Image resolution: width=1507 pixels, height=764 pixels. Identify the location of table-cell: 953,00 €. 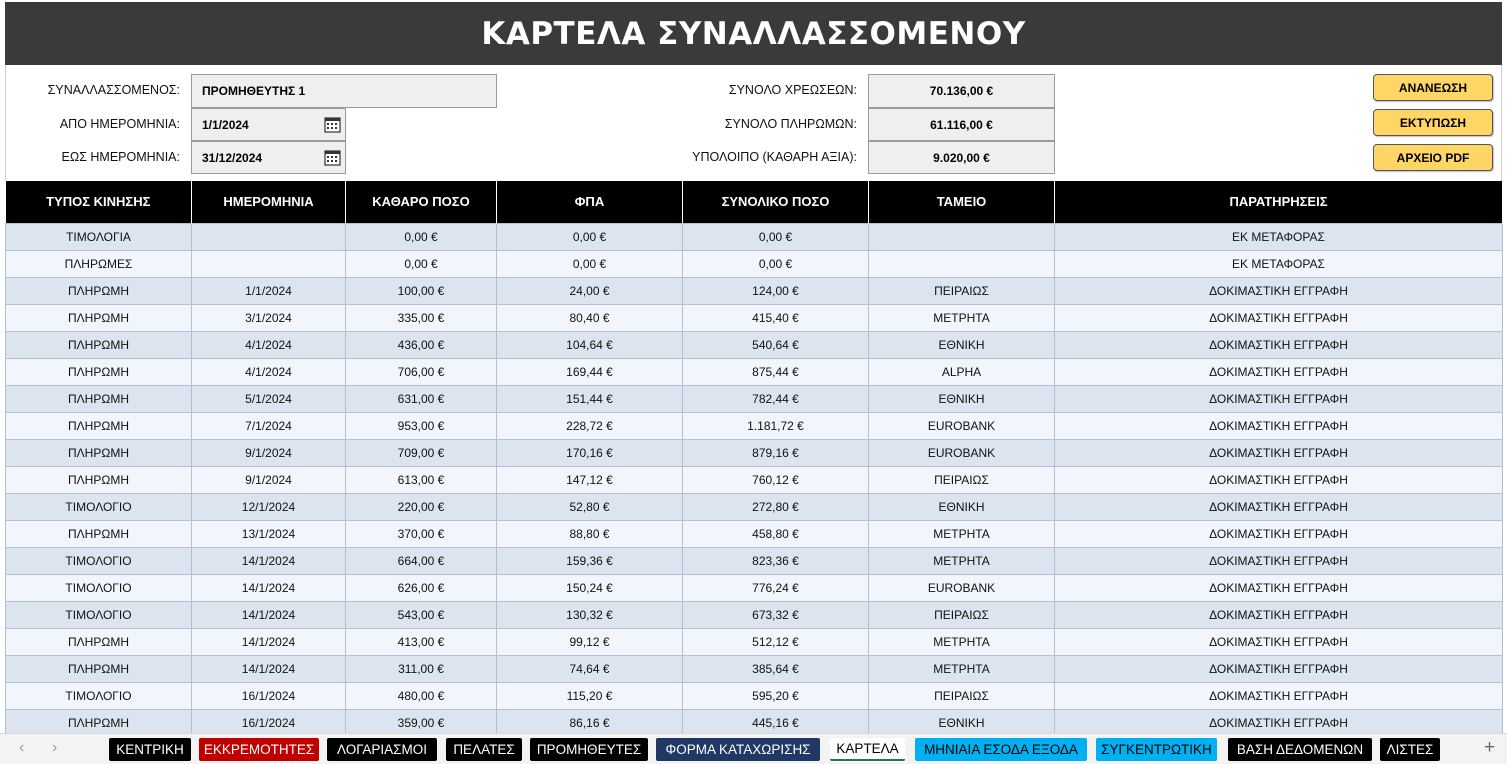
(421, 425).